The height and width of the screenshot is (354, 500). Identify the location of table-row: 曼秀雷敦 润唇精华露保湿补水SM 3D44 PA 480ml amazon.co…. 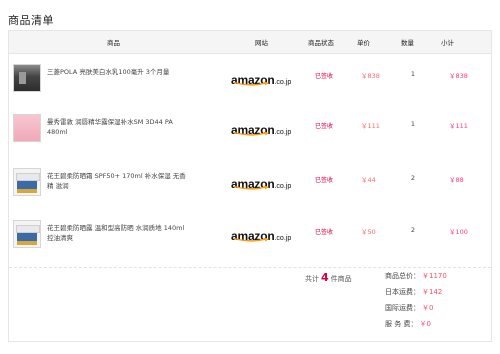
(250, 130).